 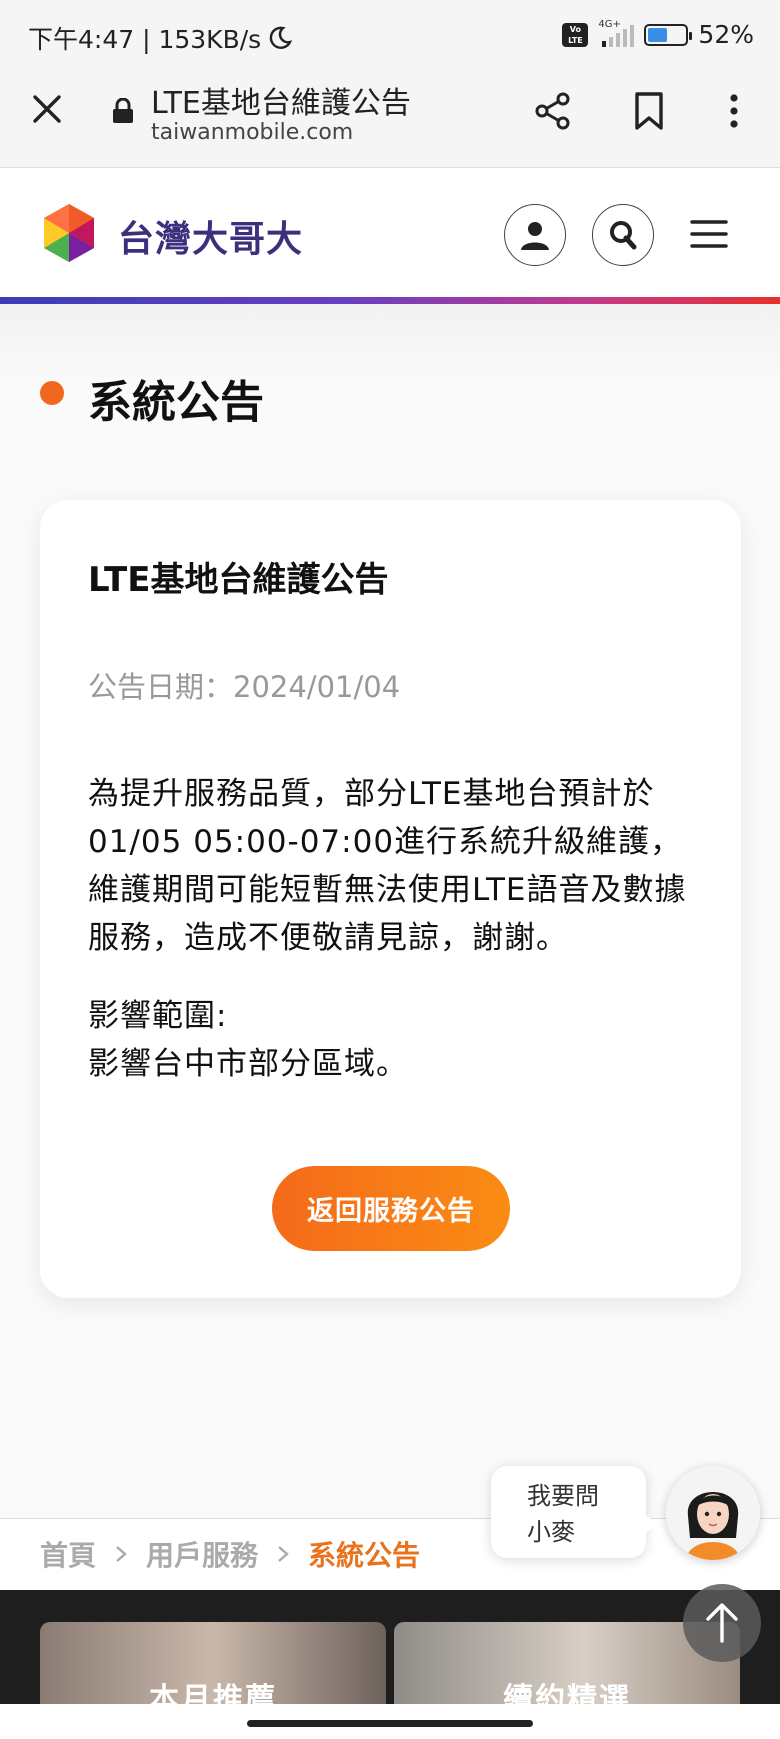 What do you see at coordinates (563, 1496) in the screenshot?
I see `chat-prompt-line1: 我要問` at bounding box center [563, 1496].